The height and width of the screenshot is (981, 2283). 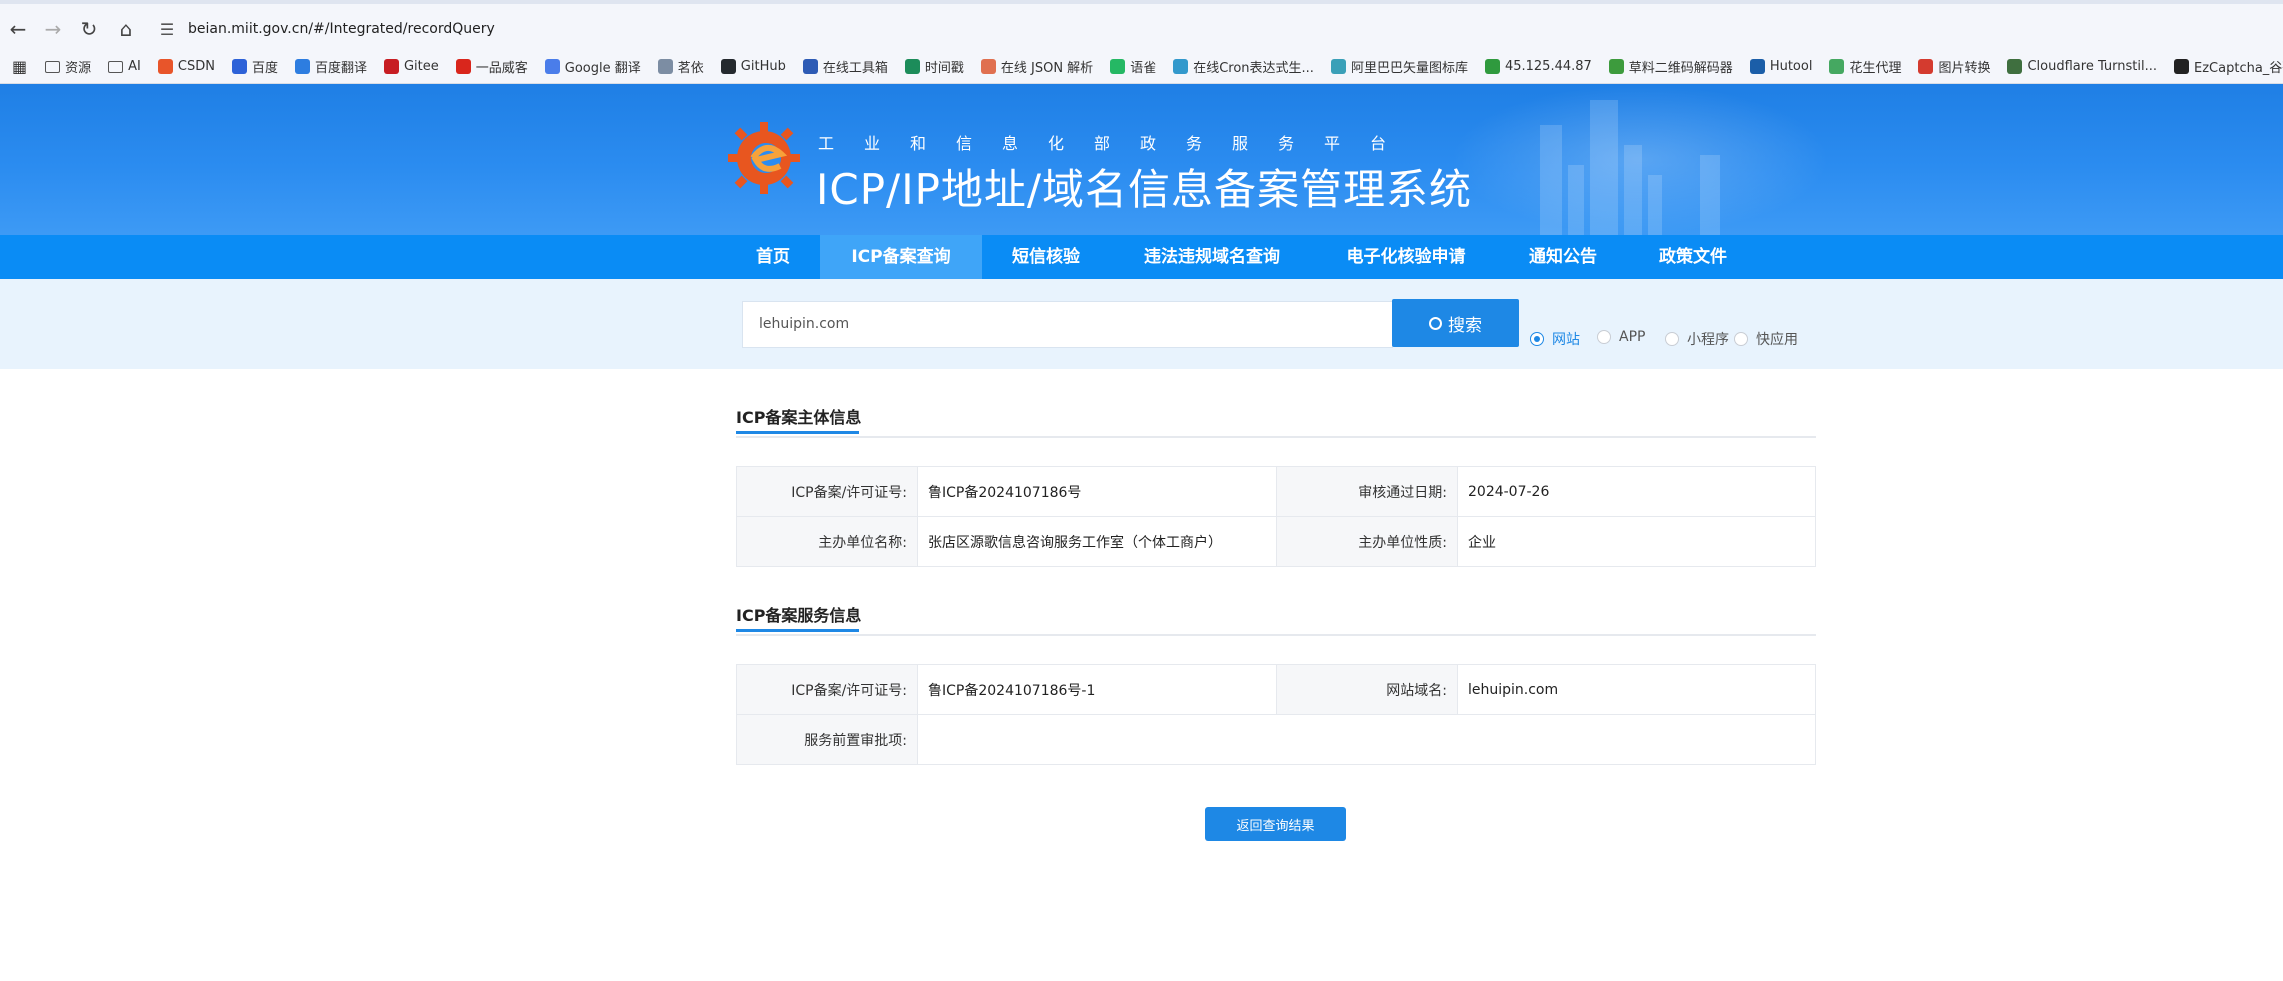 I want to click on nav-item-e-verify: 电子化核验申请, so click(x=1406, y=257).